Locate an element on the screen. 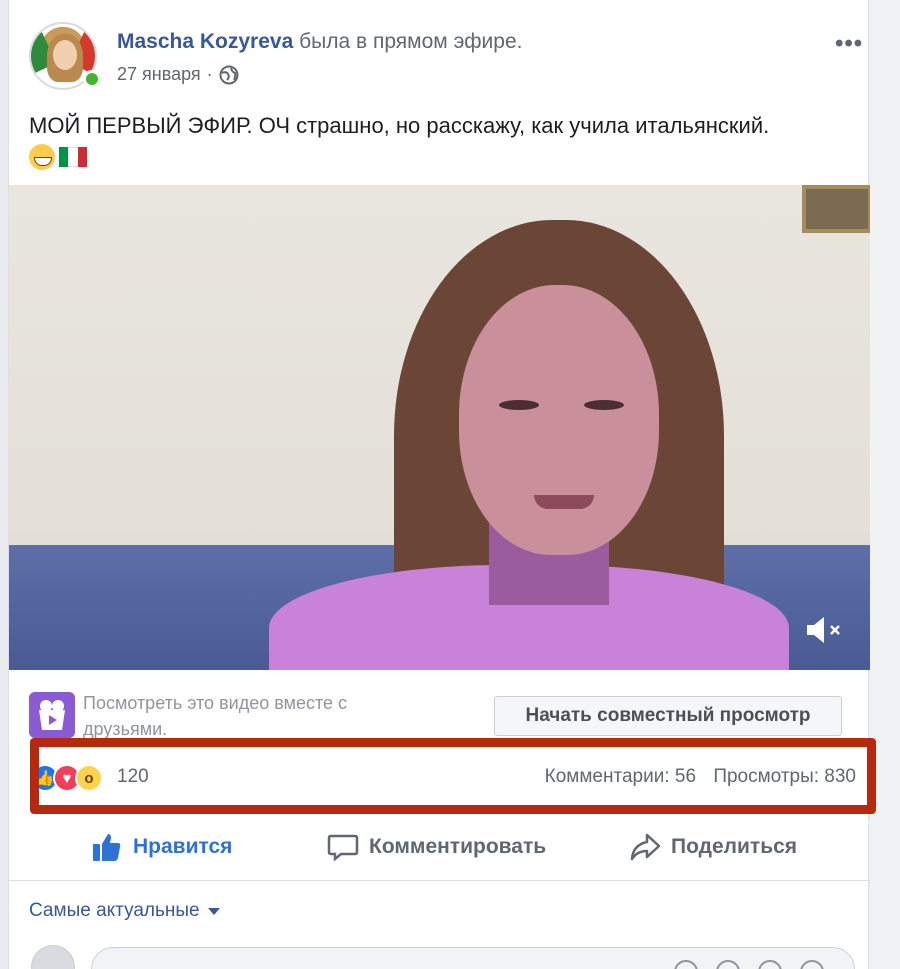 The height and width of the screenshot is (969, 900). start-watch-party-button: Начать совместный просмотр is located at coordinates (668, 716).